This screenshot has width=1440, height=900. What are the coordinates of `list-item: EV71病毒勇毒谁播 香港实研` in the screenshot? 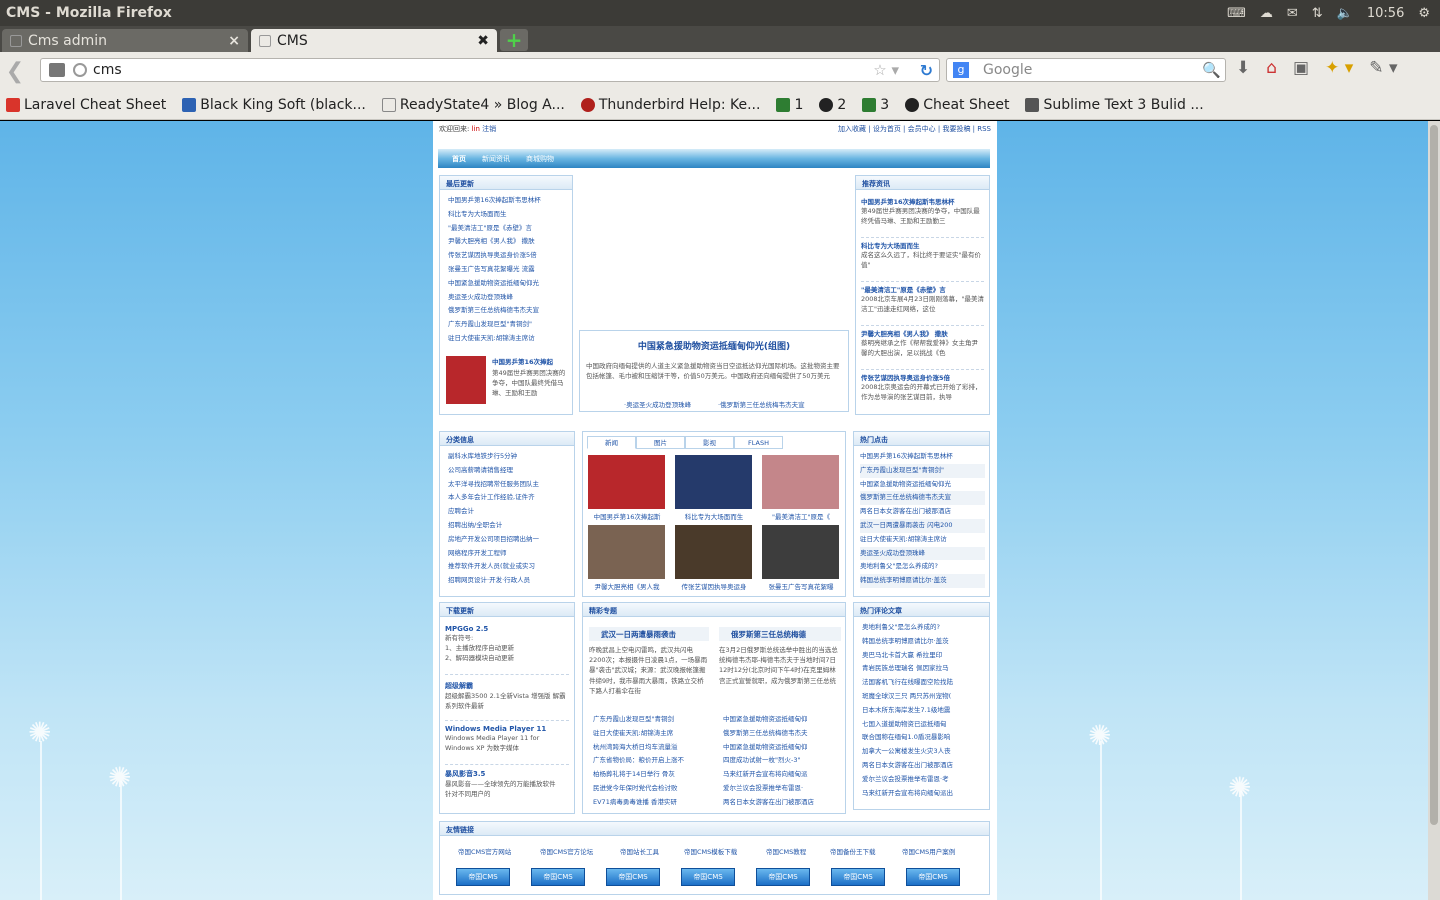 It's located at (638, 803).